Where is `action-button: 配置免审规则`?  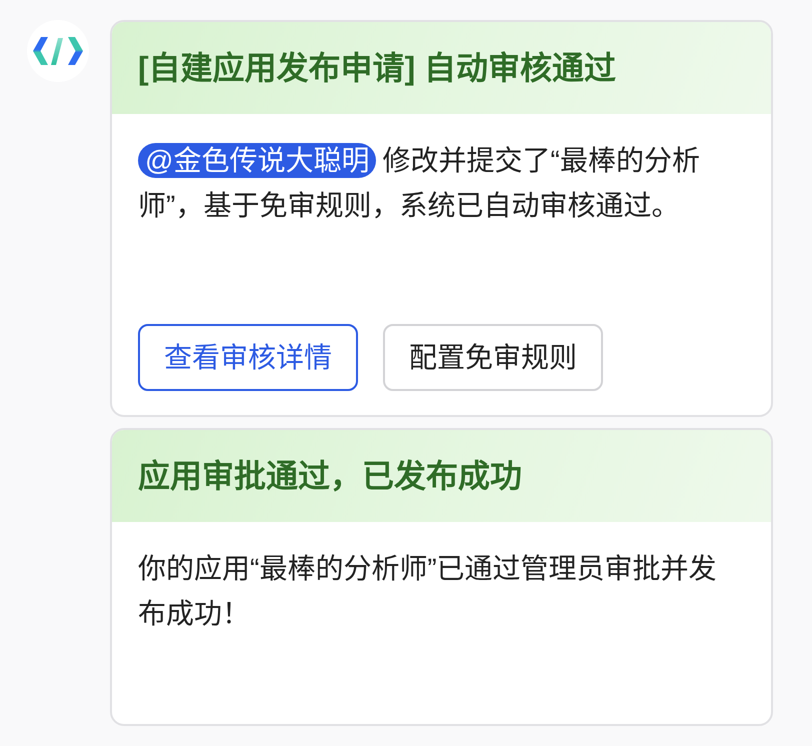
action-button: 配置免审规则 is located at coordinates (493, 357).